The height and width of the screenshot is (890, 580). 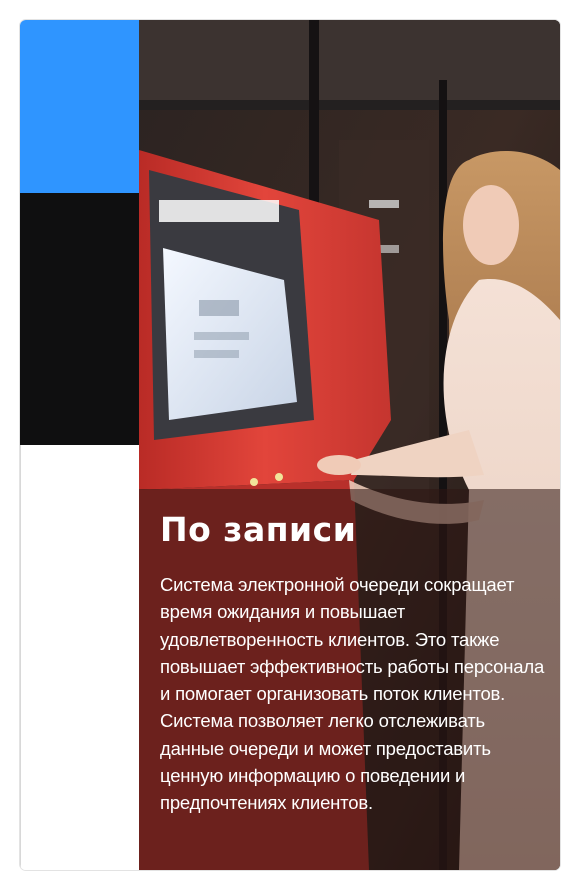 I want to click on blue-block, so click(x=79, y=106).